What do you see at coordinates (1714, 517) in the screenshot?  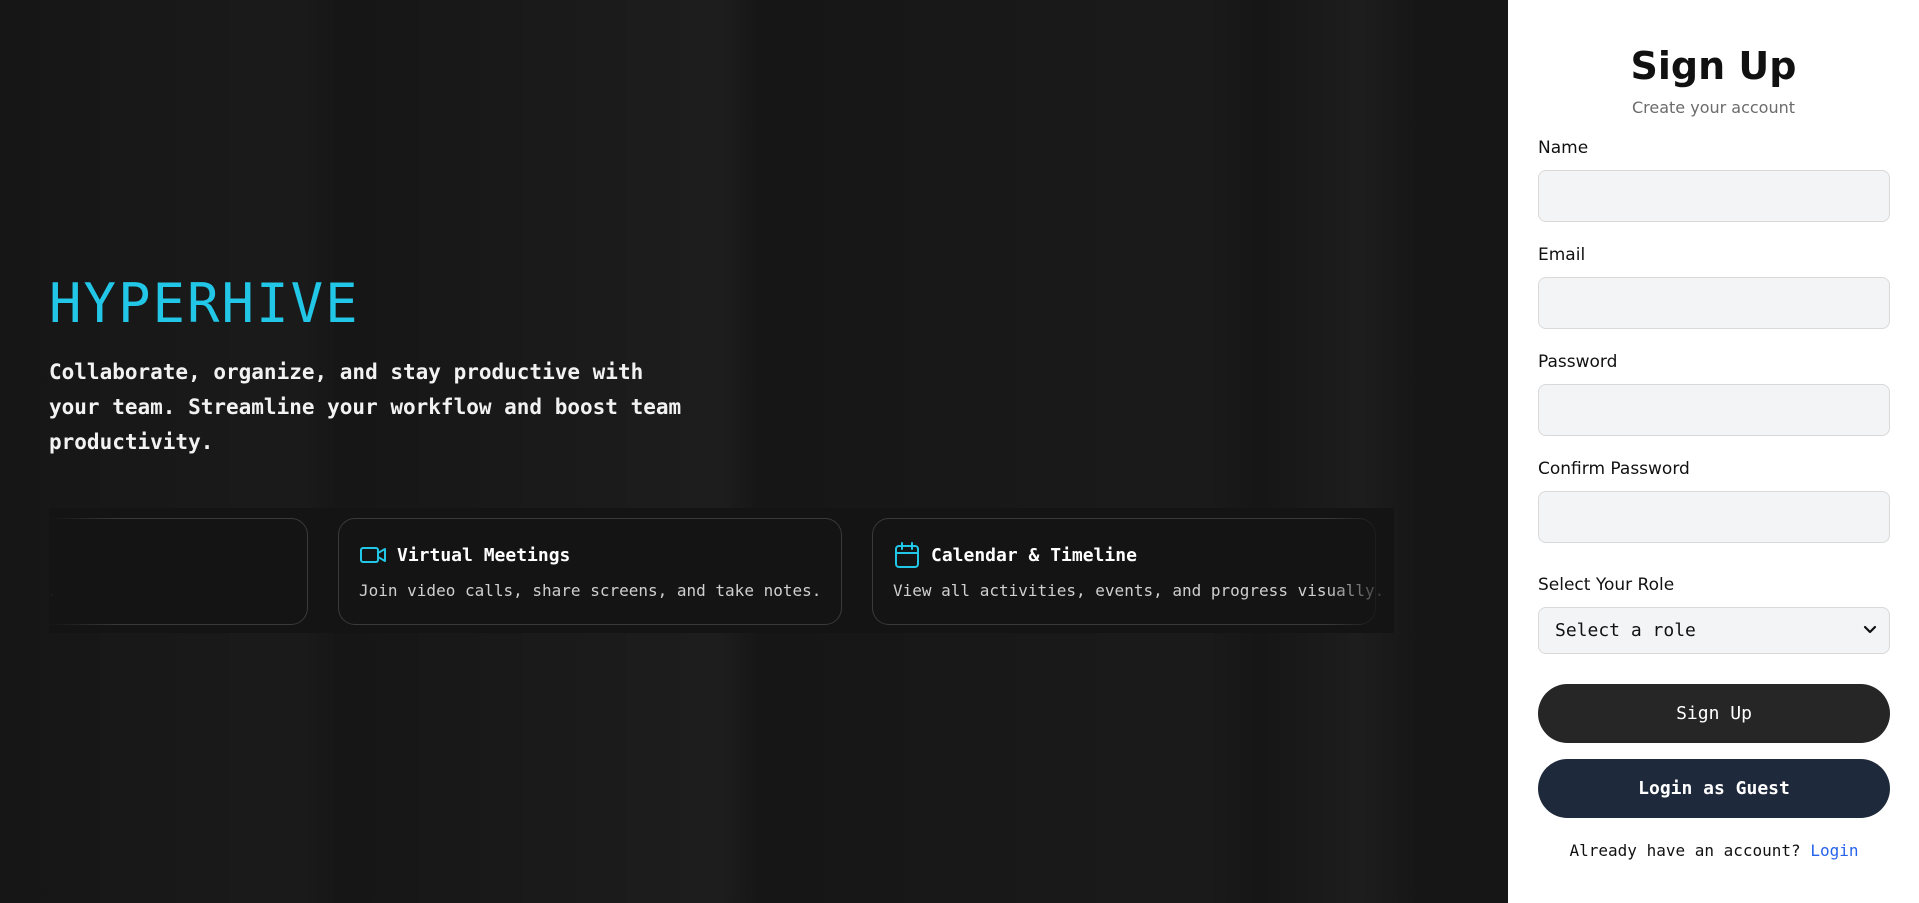 I see `confirm-password-input` at bounding box center [1714, 517].